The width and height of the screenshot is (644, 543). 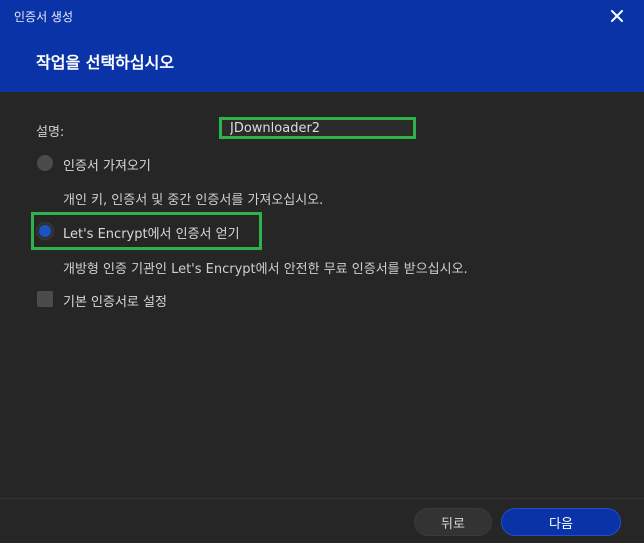 I want to click on option-lets-encrypt-label: Let's Encrypt에서 인증서 얻기, so click(x=151, y=232).